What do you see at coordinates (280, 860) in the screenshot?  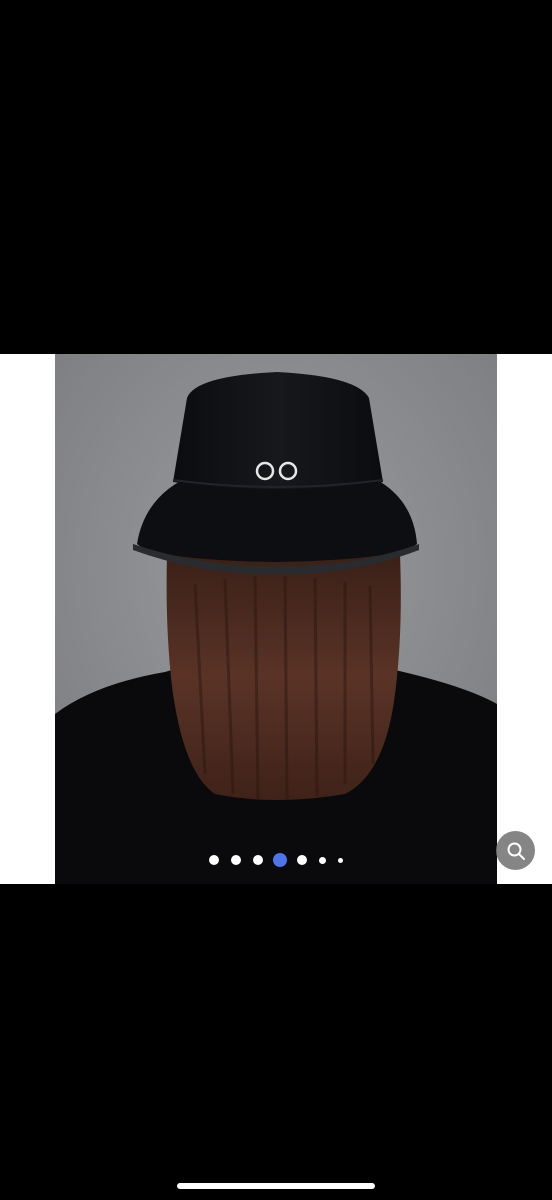 I see `carousel-dot-4-active` at bounding box center [280, 860].